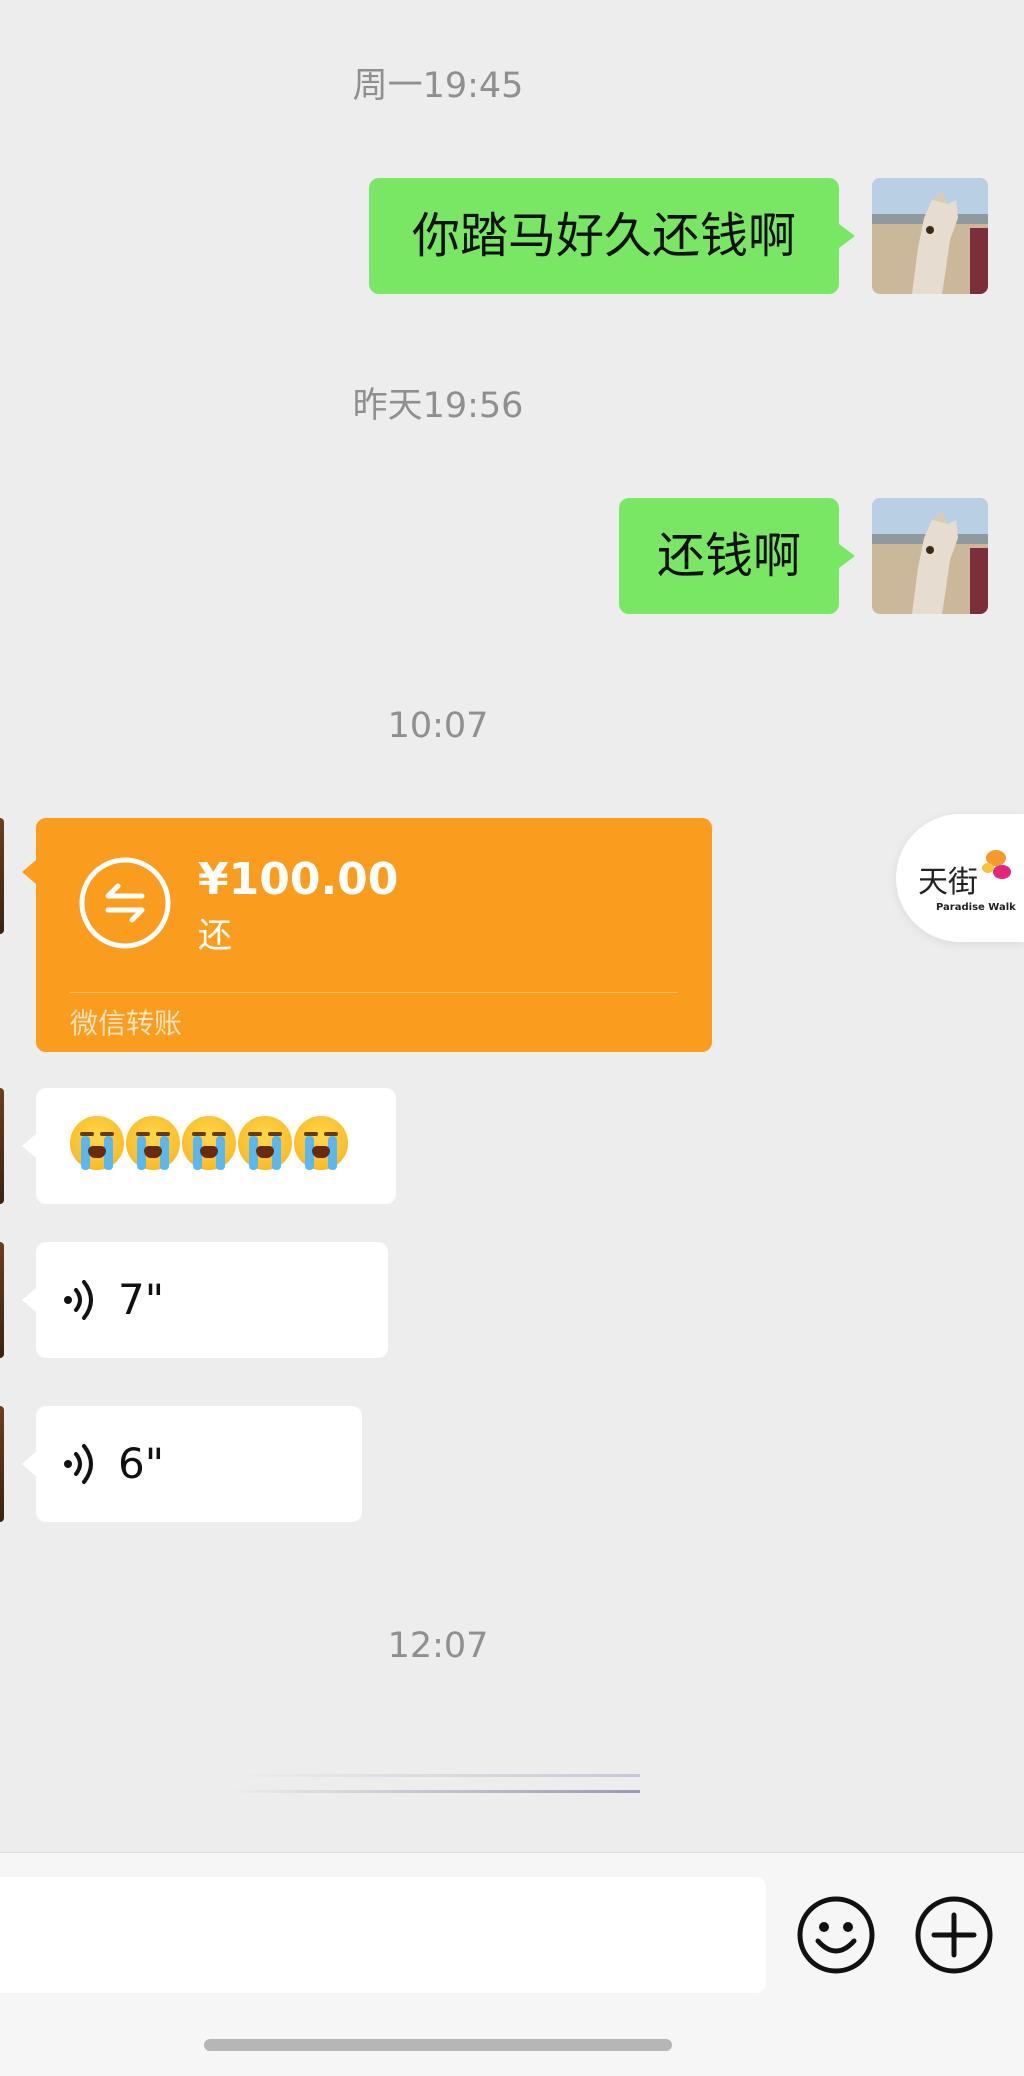 The height and width of the screenshot is (2076, 1024). What do you see at coordinates (374, 992) in the screenshot?
I see `divider` at bounding box center [374, 992].